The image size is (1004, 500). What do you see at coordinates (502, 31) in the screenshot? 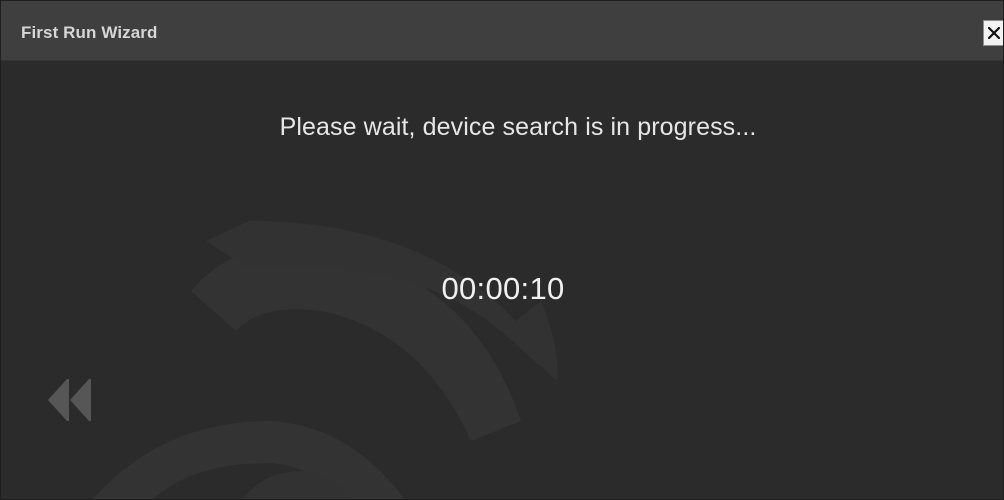
I see `title-bar: First Run Wizard` at bounding box center [502, 31].